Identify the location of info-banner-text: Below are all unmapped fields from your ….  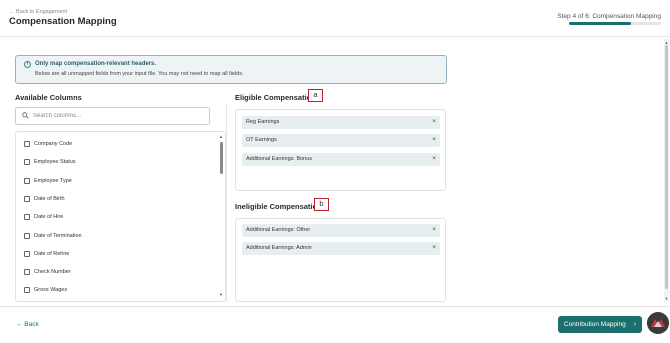
(139, 74).